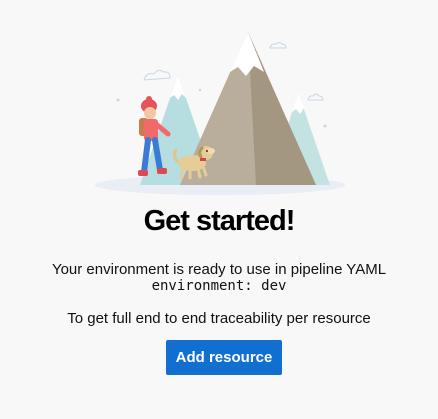 This screenshot has height=419, width=438. Describe the element at coordinates (278, 45) in the screenshot. I see `cloud-top` at that location.